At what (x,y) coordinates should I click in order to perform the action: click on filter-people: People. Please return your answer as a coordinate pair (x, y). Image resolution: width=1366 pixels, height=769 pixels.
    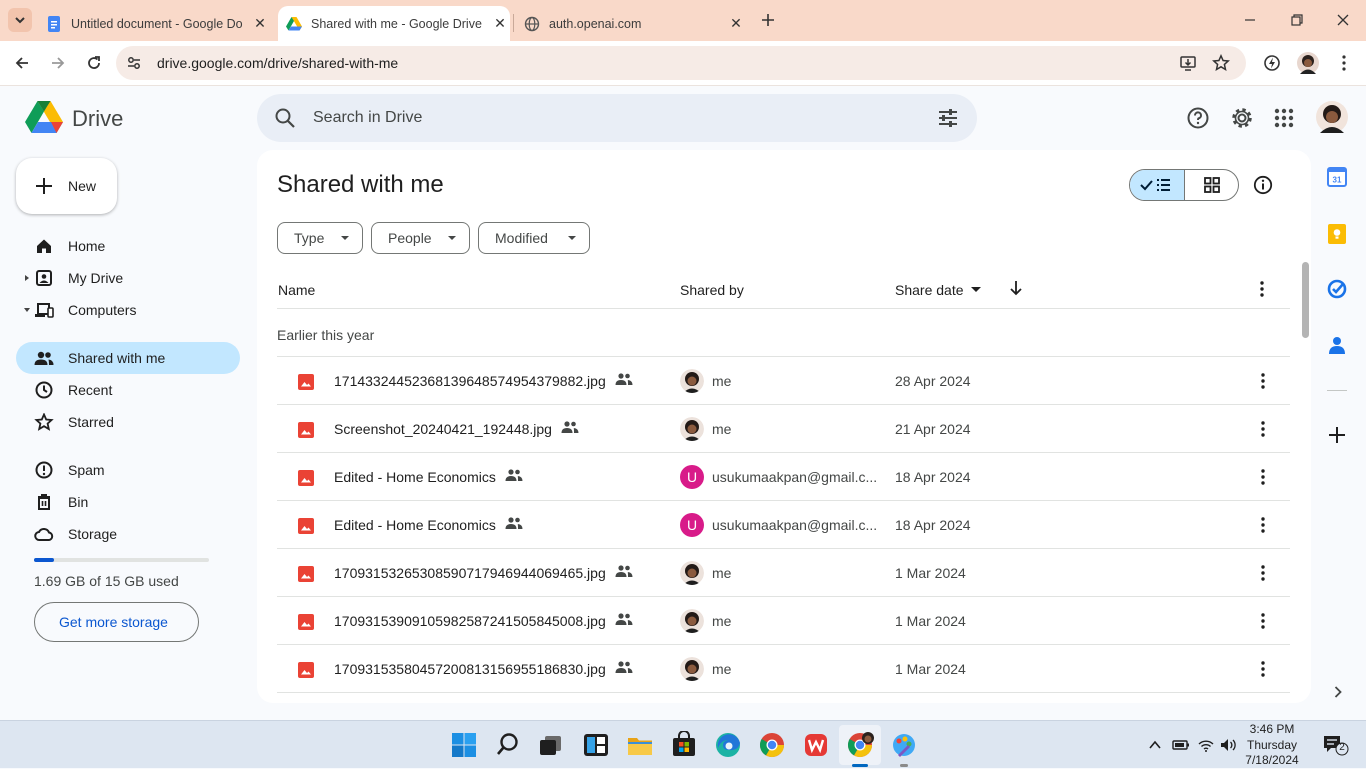
    Looking at the image, I should click on (420, 238).